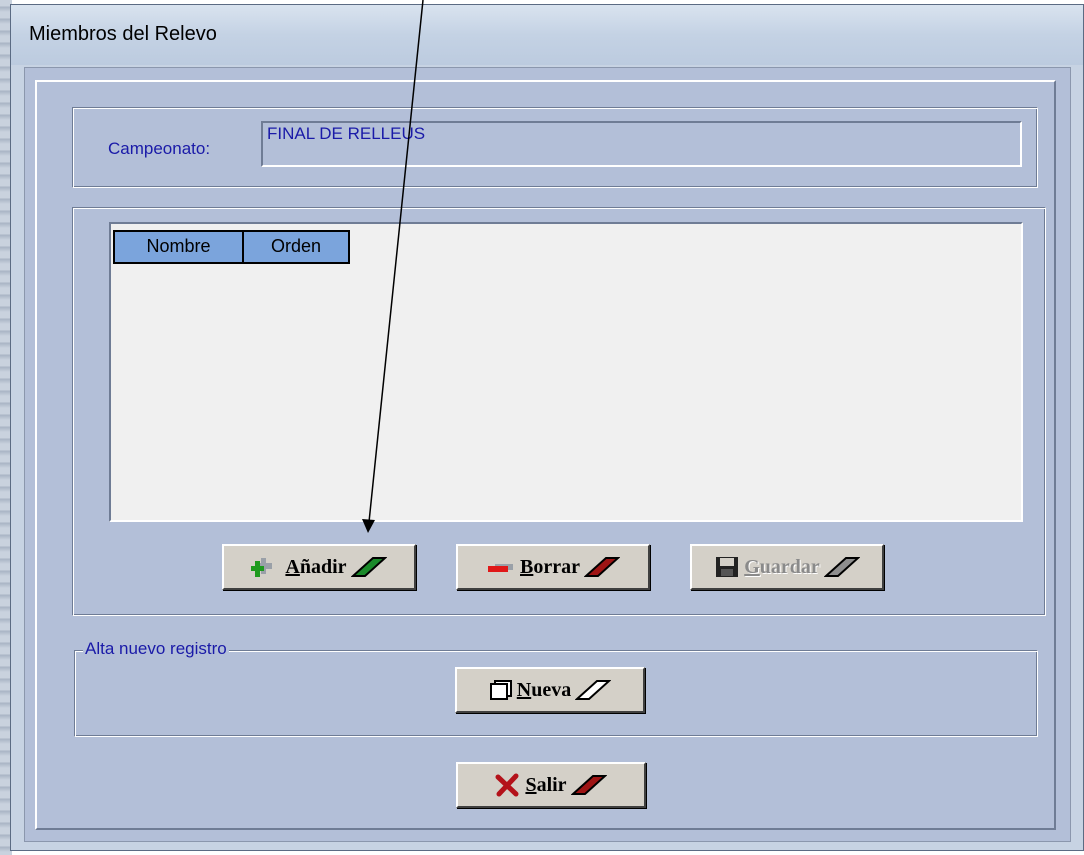 The image size is (1084, 855). Describe the element at coordinates (546, 784) in the screenshot. I see `salir-label: Salir` at that location.